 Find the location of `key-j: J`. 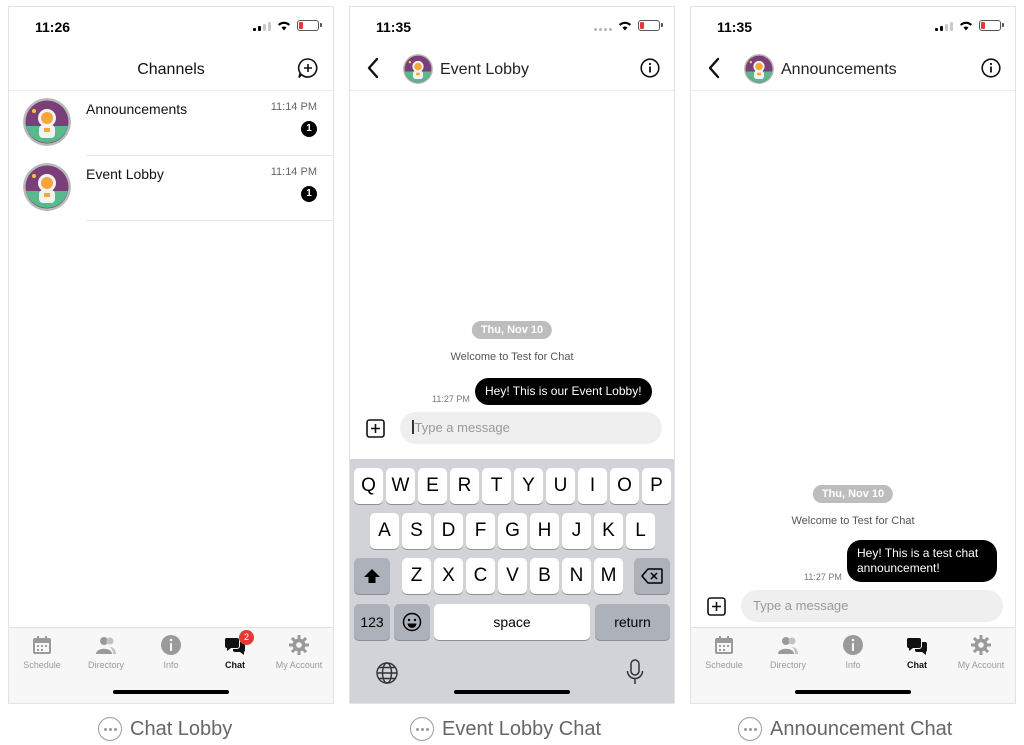

key-j: J is located at coordinates (576, 531).